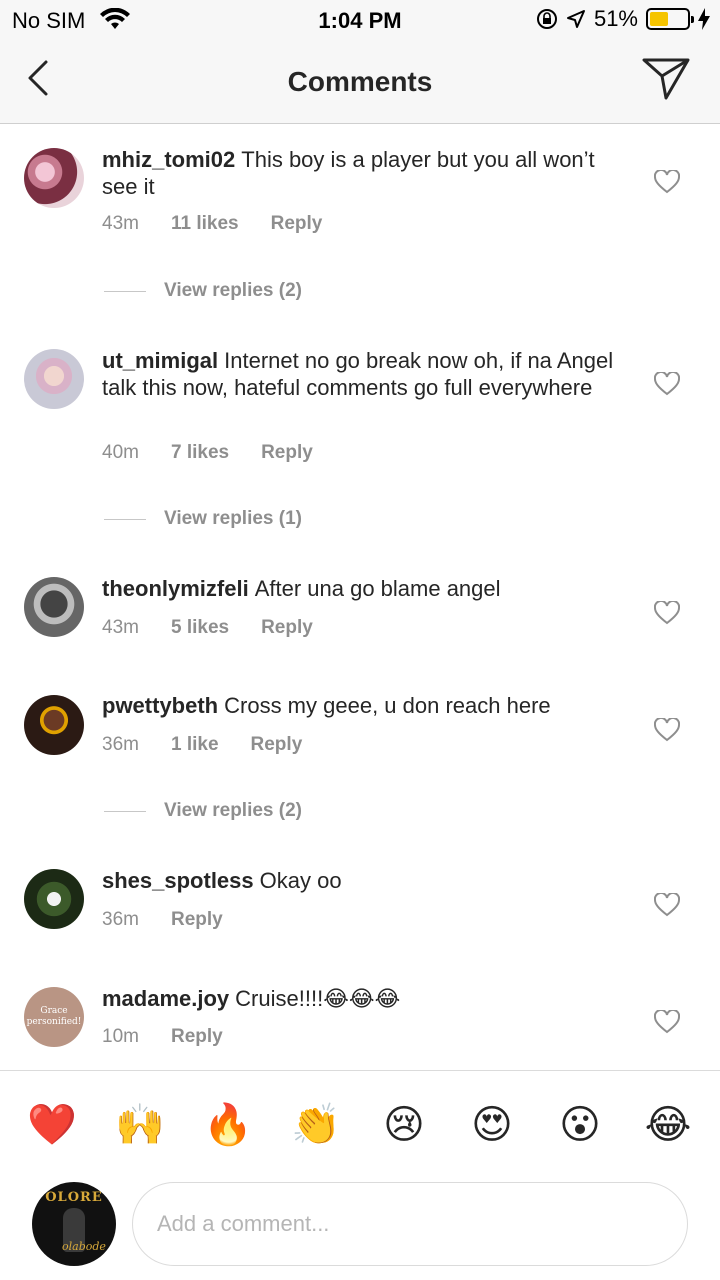 This screenshot has height=1280, width=720. I want to click on nav-header: Comments, so click(360, 82).